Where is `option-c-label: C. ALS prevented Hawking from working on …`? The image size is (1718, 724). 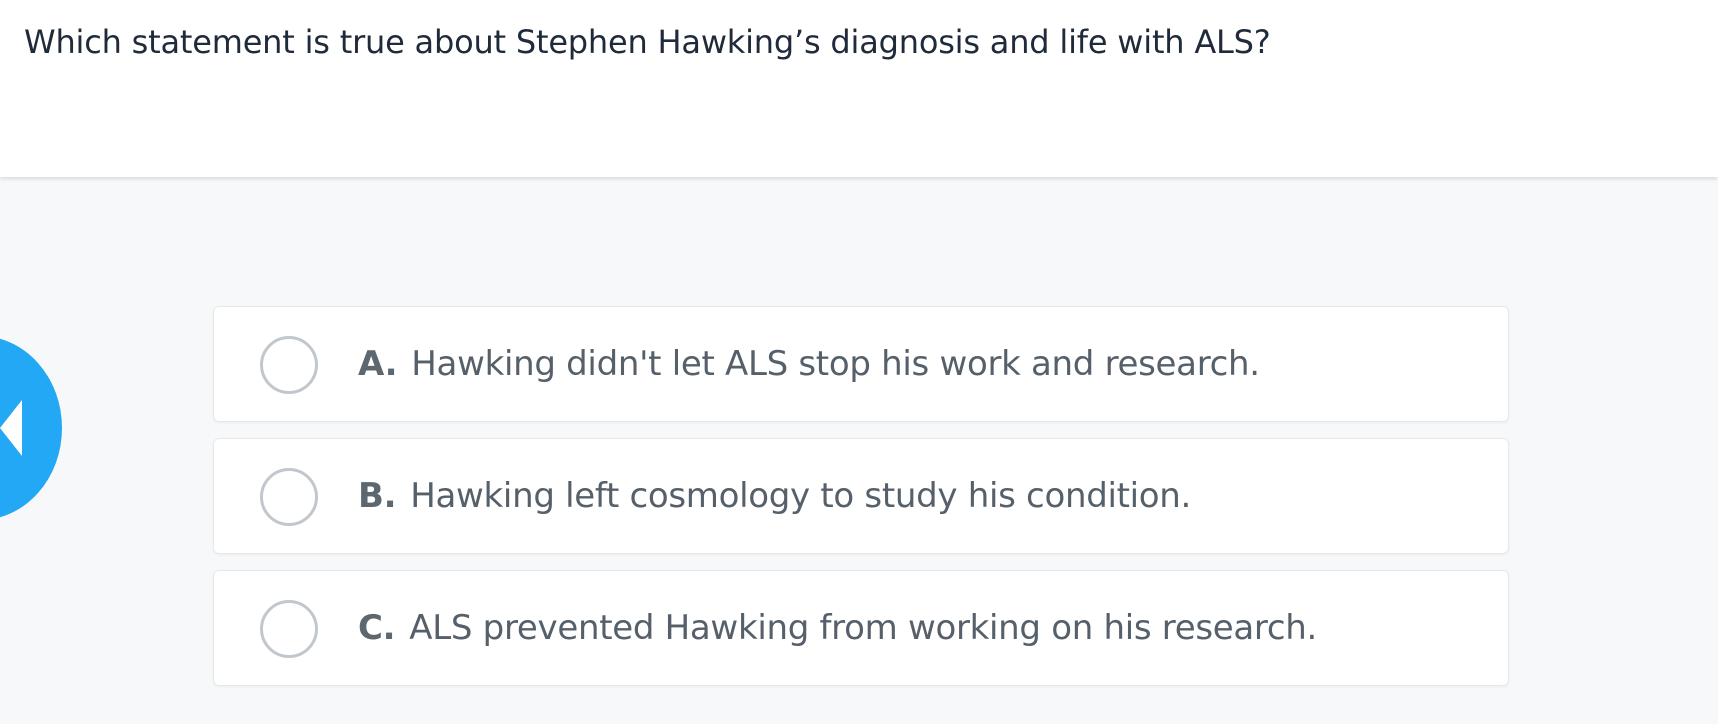
option-c-label: C. ALS prevented Hawking from working on … is located at coordinates (837, 628).